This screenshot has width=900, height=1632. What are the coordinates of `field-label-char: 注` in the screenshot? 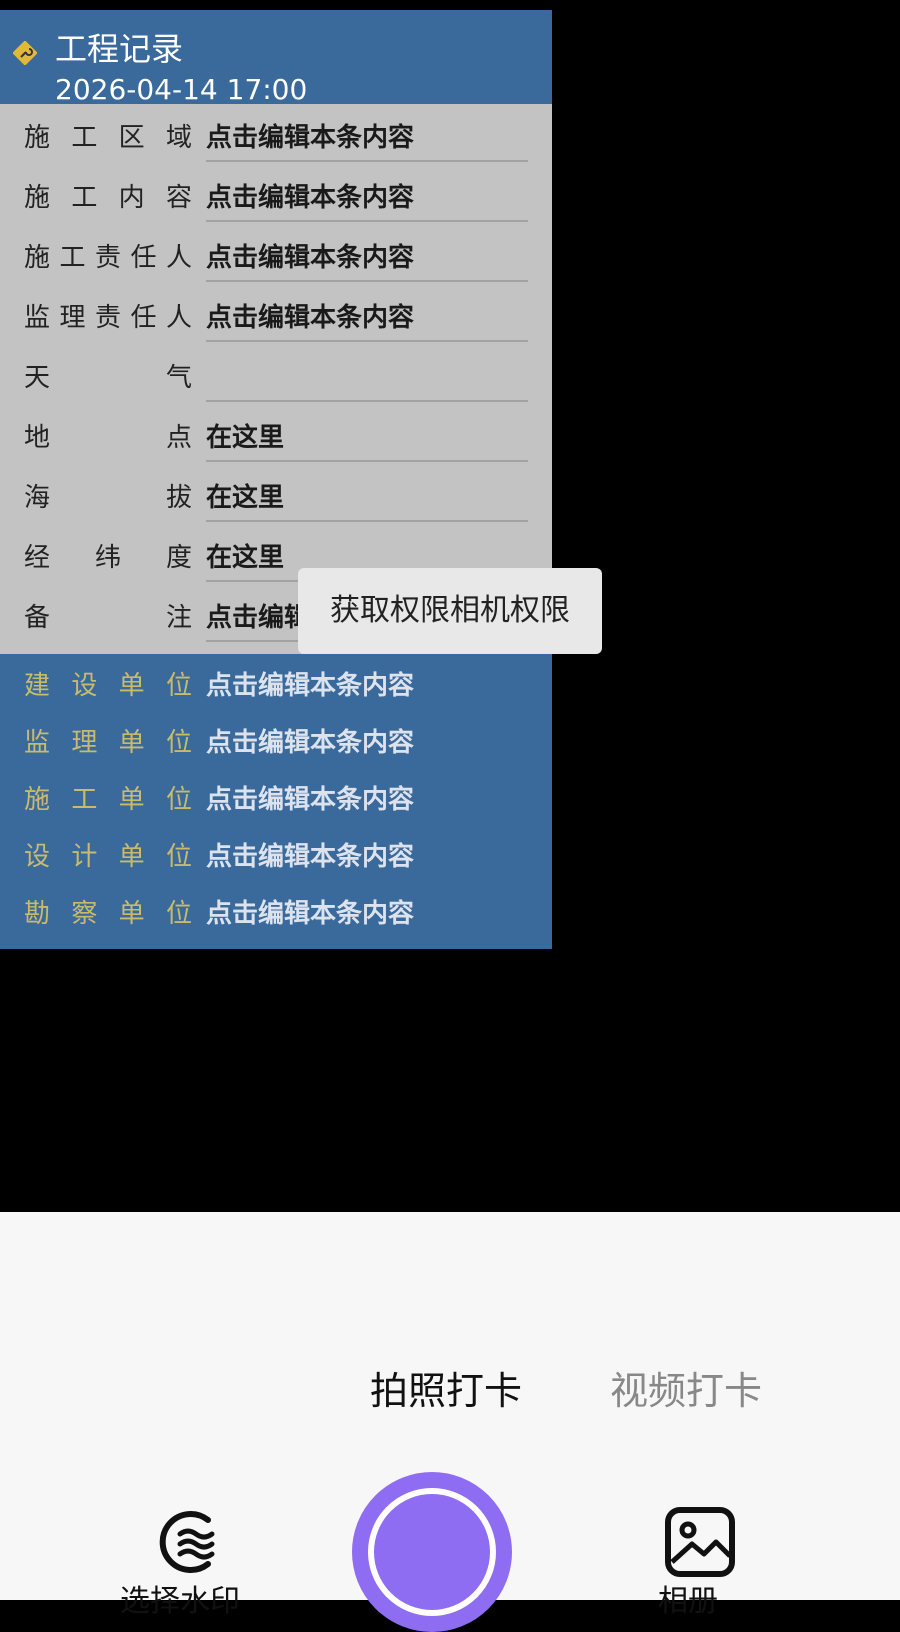 It's located at (178, 618).